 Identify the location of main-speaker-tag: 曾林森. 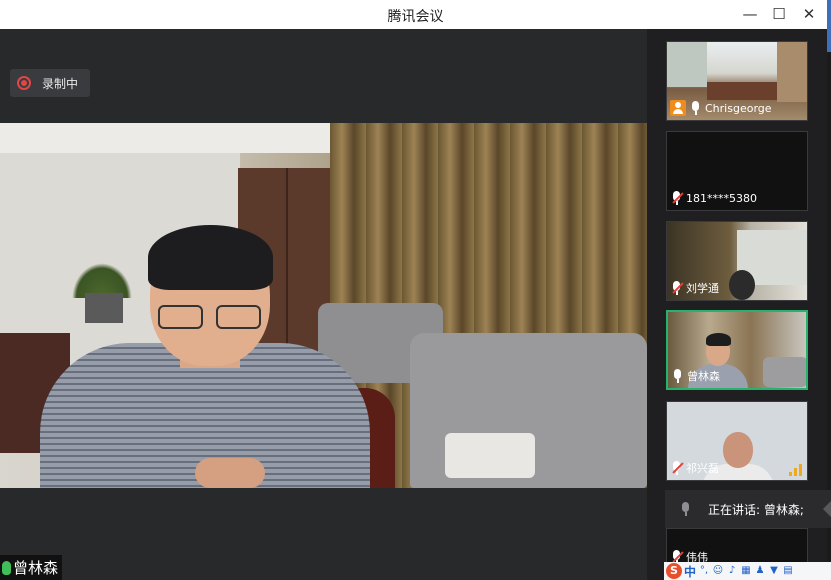
(31, 567).